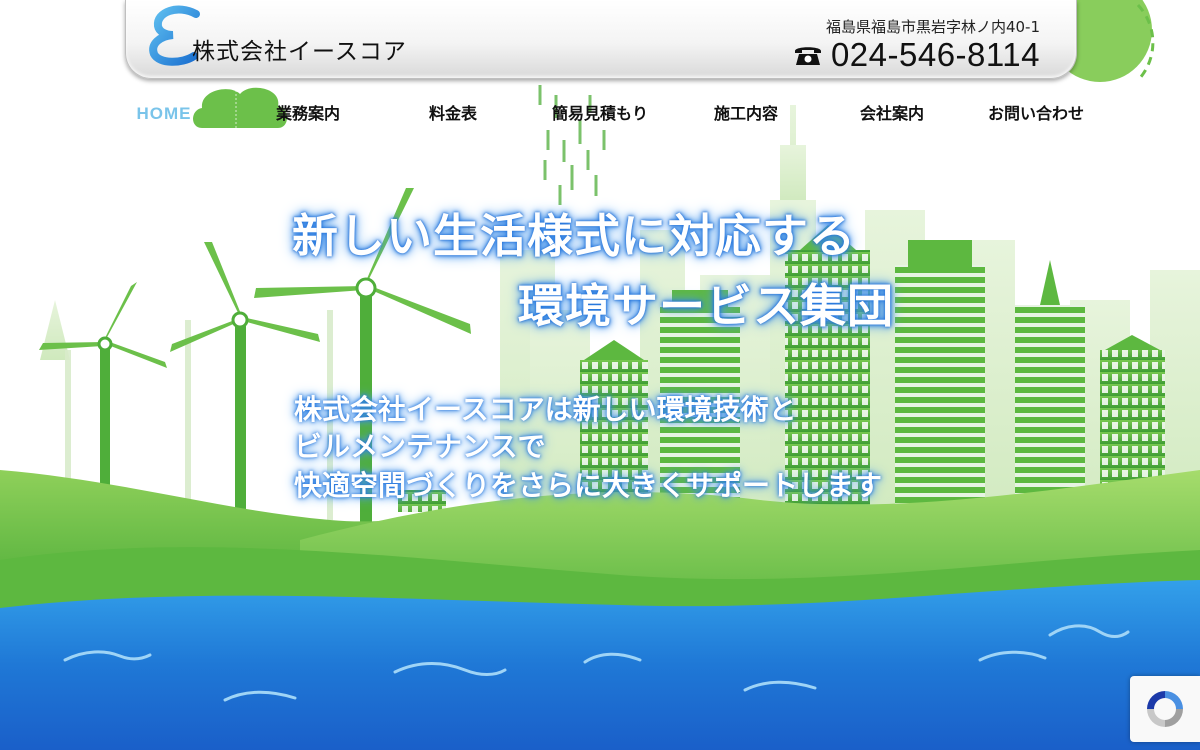 The image size is (1200, 750). I want to click on nav-price-list: 料金表, so click(453, 114).